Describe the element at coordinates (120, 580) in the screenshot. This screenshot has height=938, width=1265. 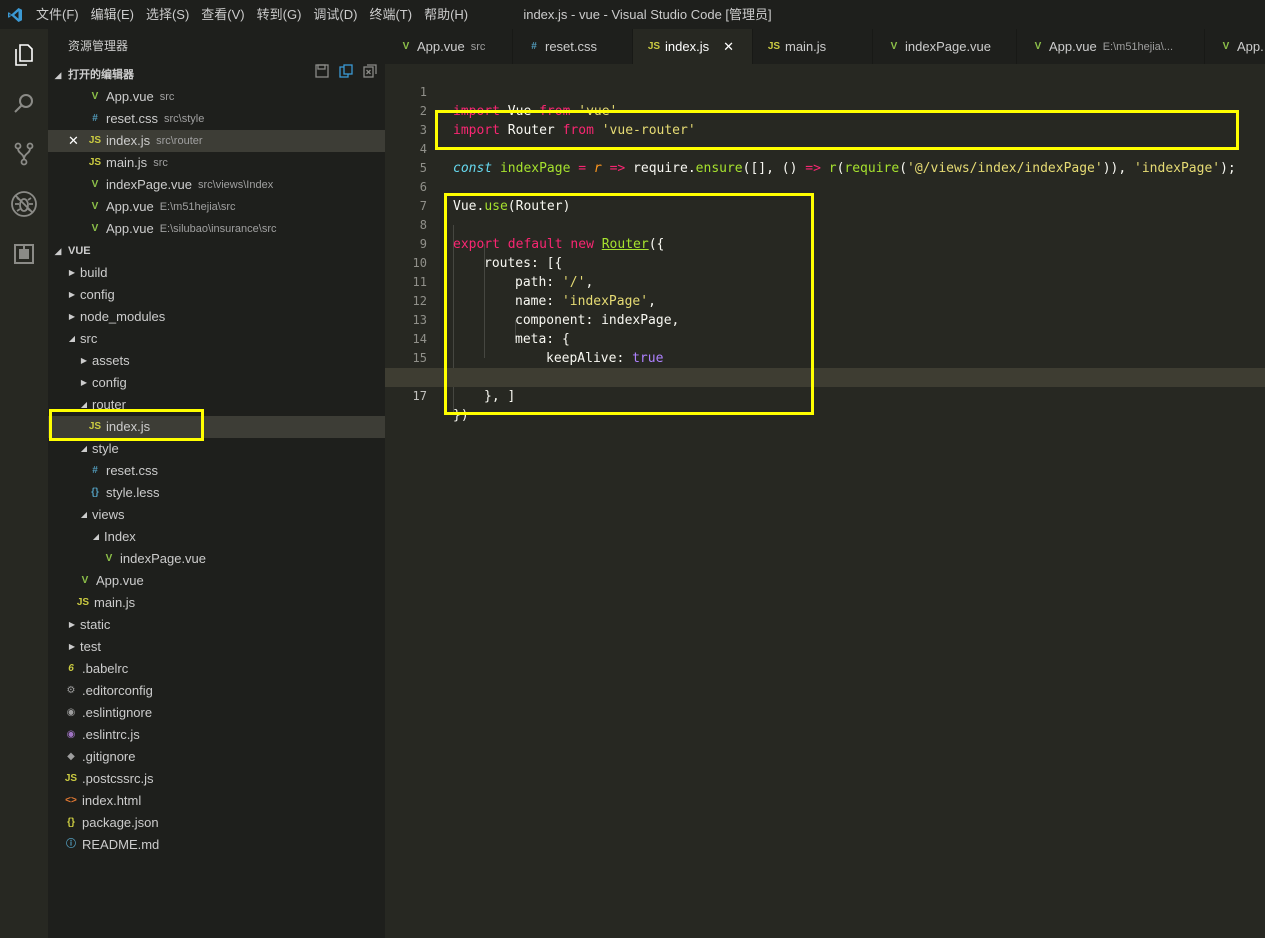
I see `tree-item-label: App.vue` at that location.